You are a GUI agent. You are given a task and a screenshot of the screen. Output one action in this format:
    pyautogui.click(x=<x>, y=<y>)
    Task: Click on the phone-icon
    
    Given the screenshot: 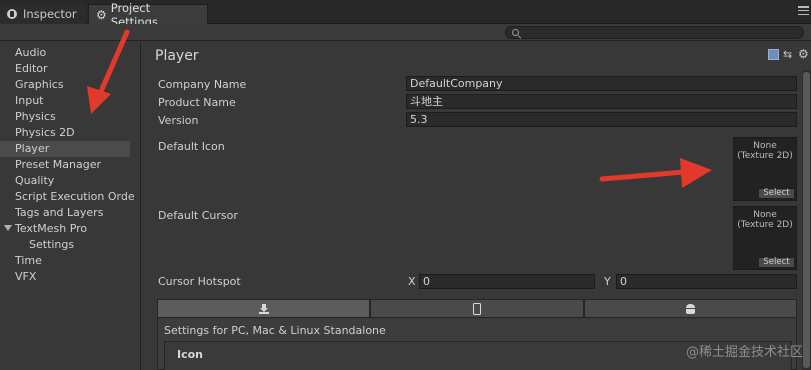 What is the action you would take?
    pyautogui.click(x=476, y=308)
    